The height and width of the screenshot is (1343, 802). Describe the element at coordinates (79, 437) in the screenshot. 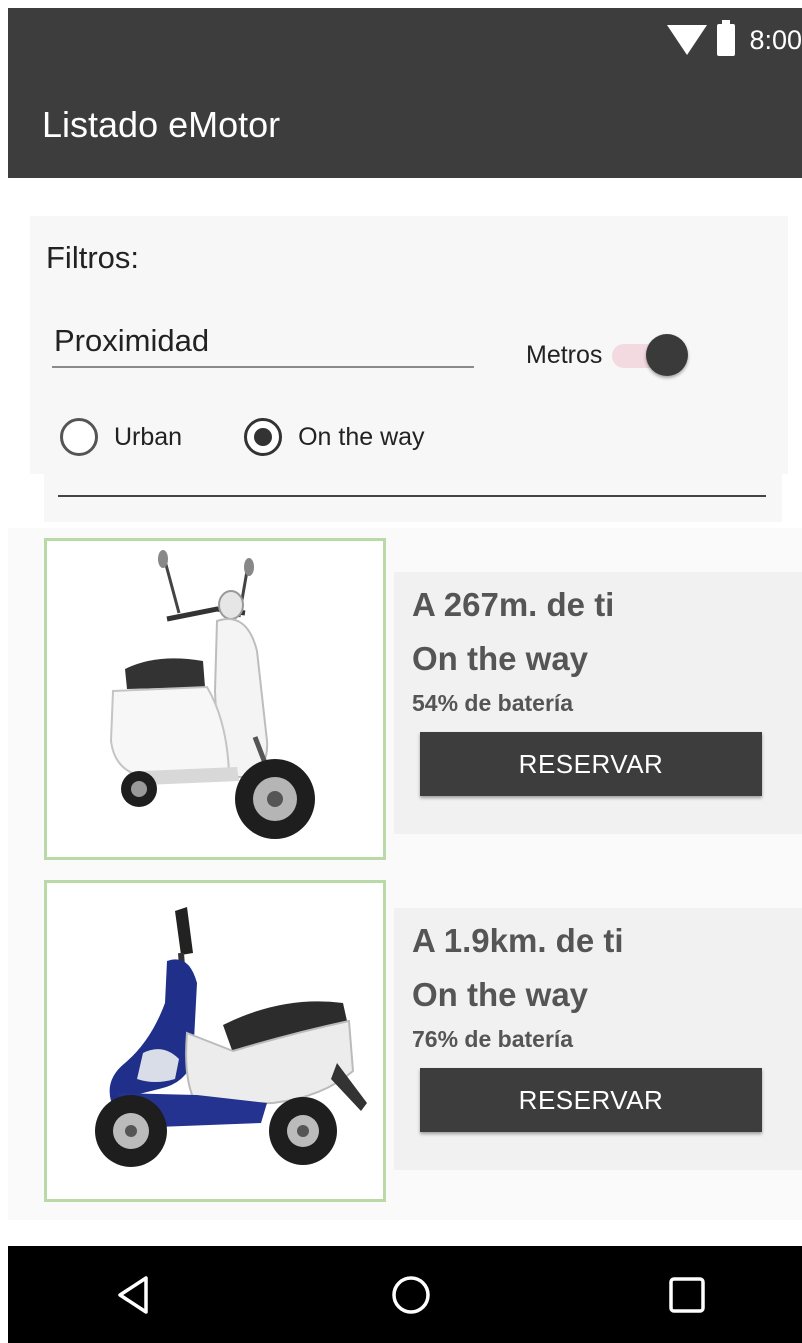

I see `radio-urban-circle` at that location.